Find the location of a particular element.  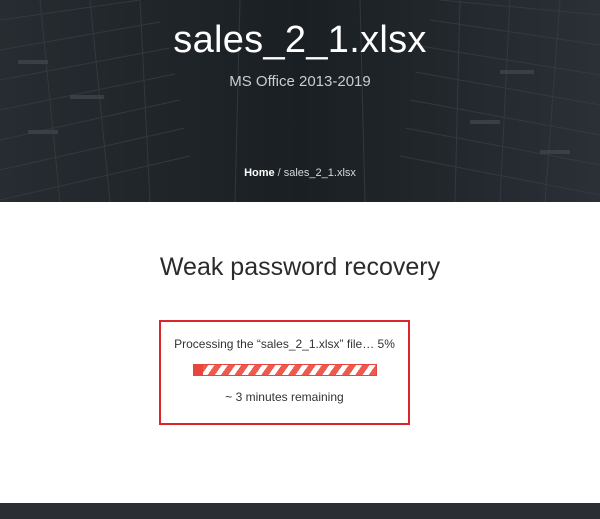

section-heading: Weak password recovery is located at coordinates (300, 267).